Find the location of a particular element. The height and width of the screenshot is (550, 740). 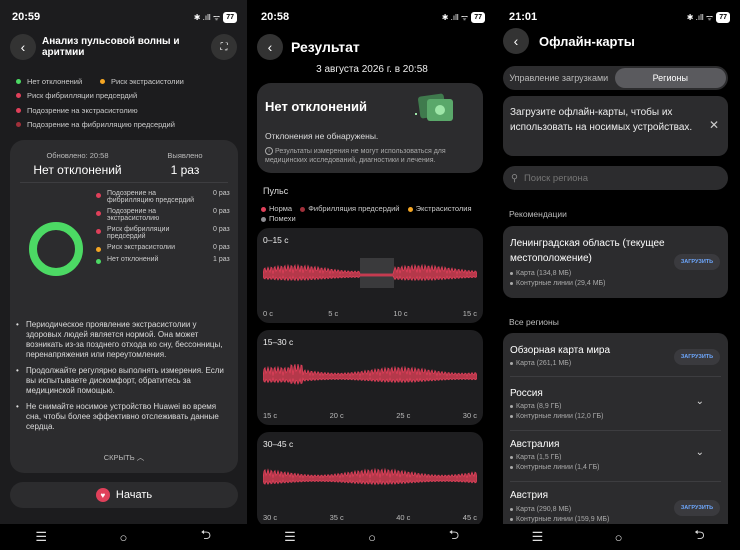

tick-label: 10 с is located at coordinates (400, 313).